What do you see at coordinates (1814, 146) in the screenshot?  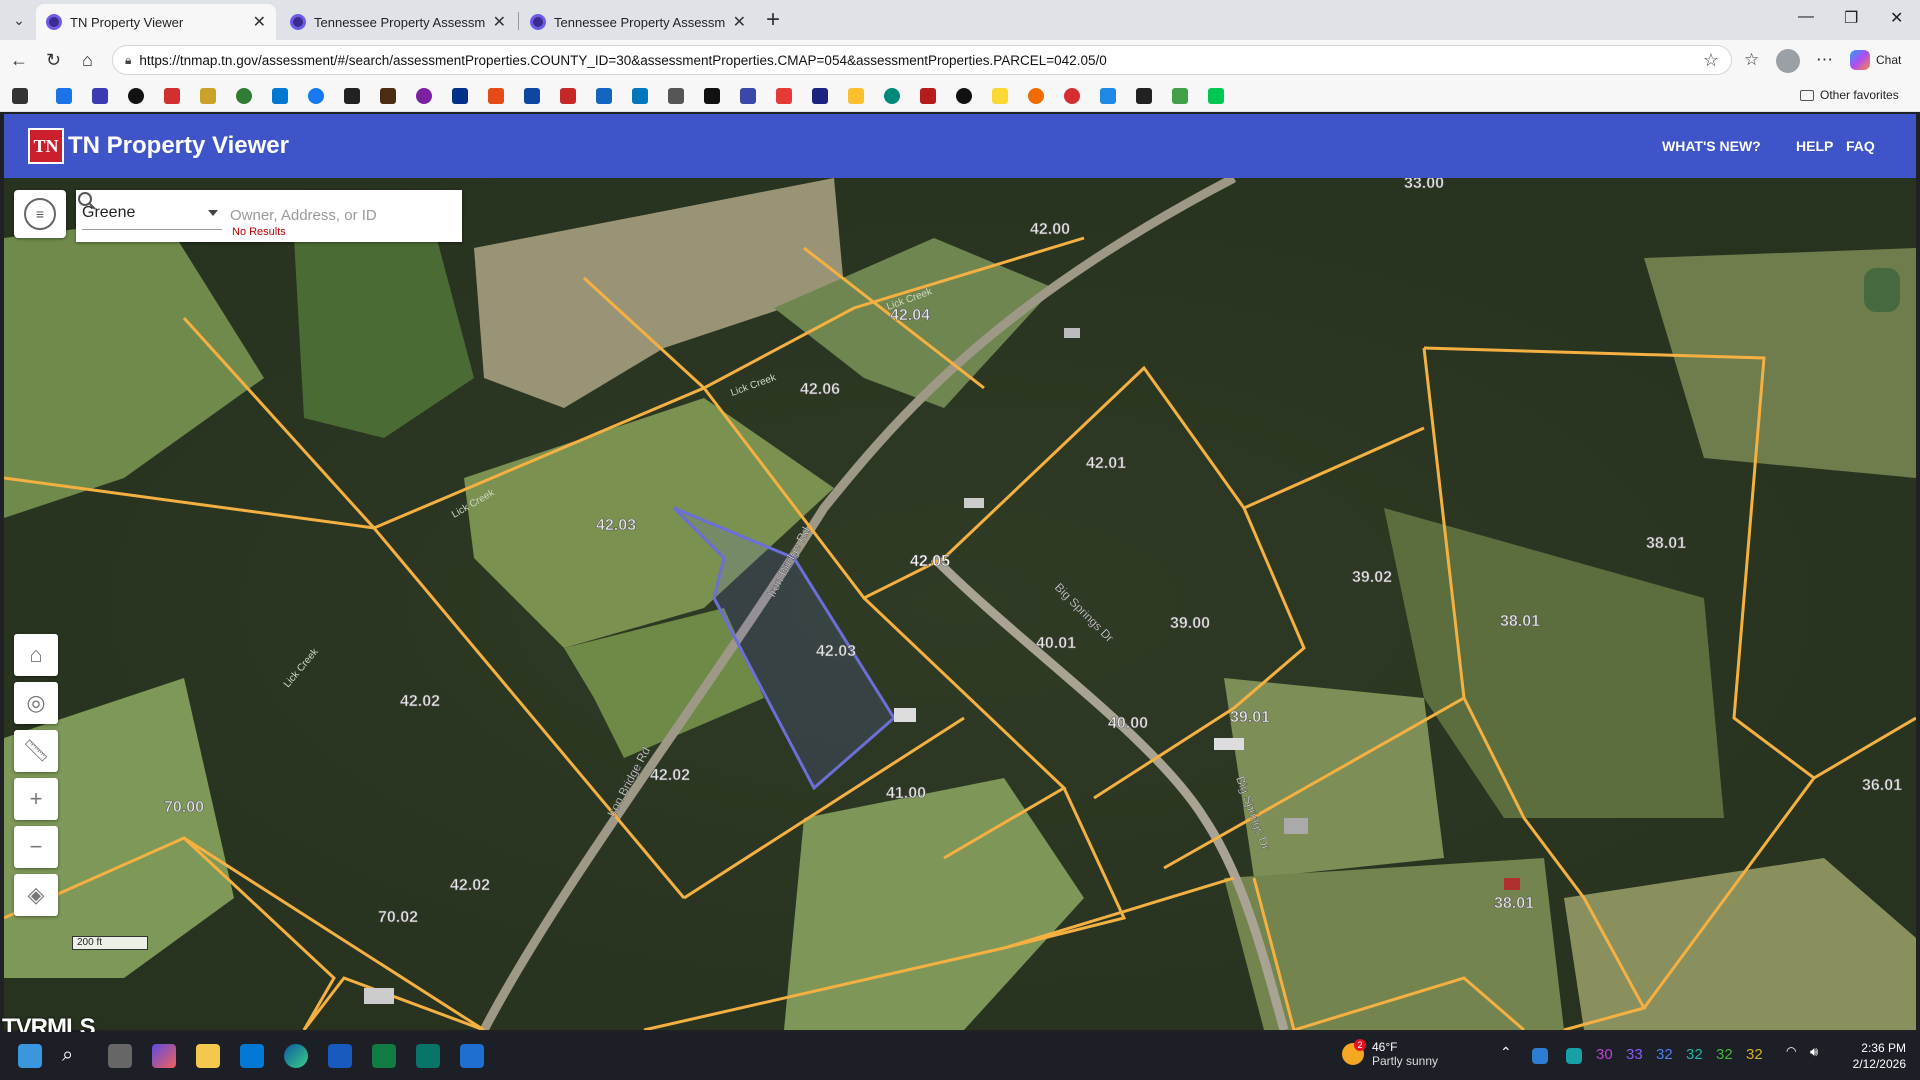 I see `help-link: HELP` at bounding box center [1814, 146].